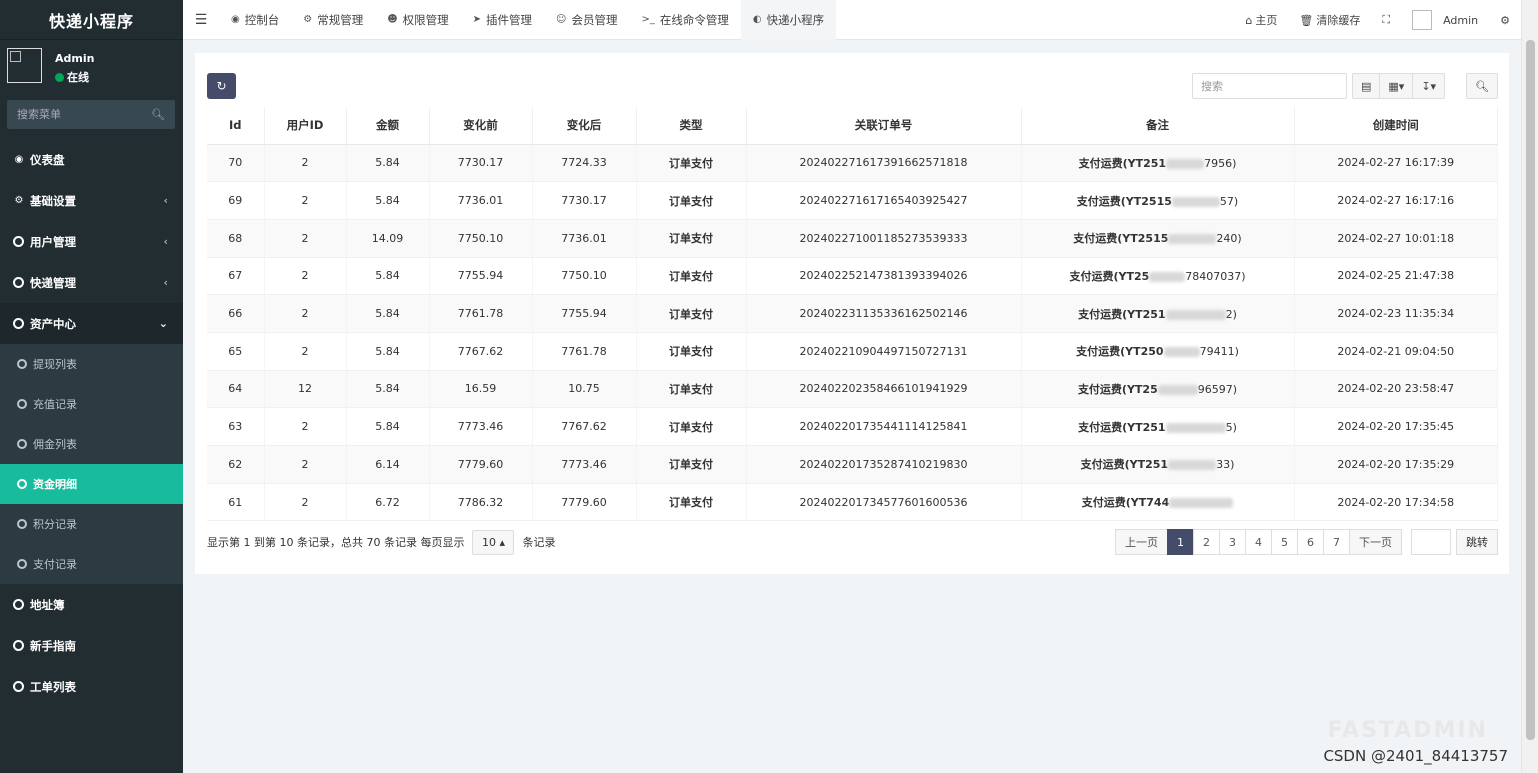  I want to click on cogs-icon: ⚙, so click(1505, 20).